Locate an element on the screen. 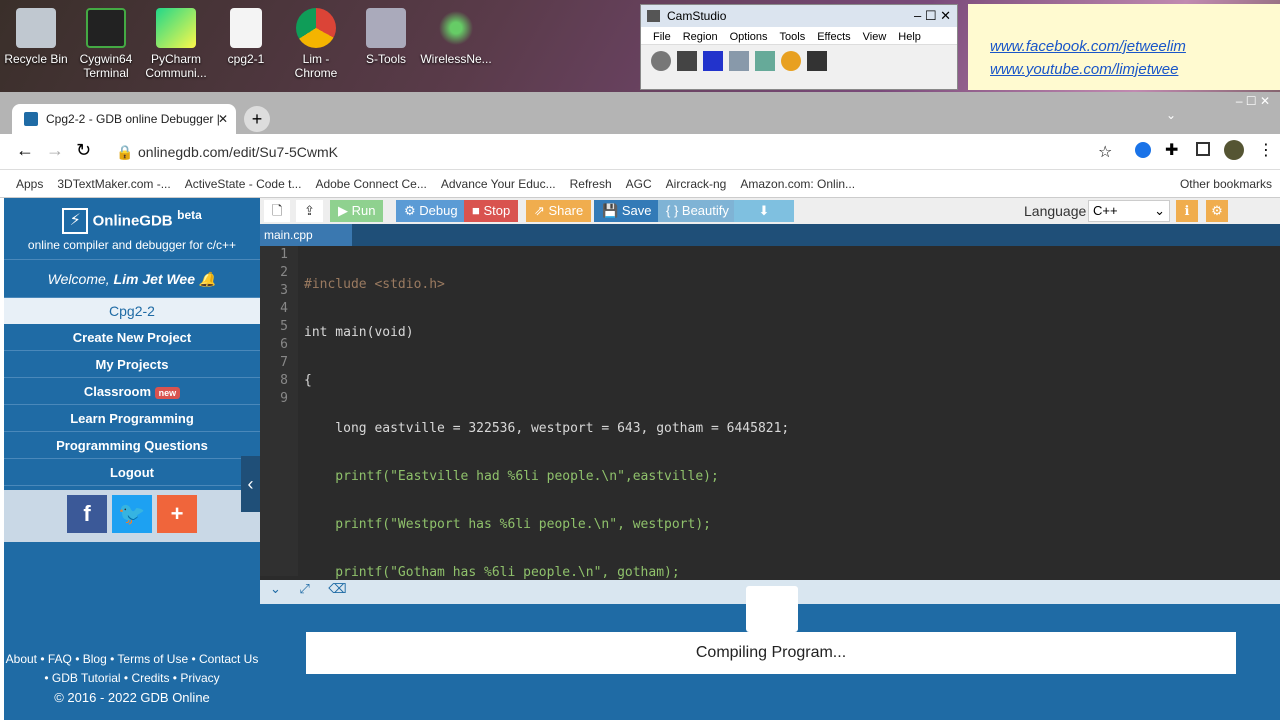 Image resolution: width=1280 pixels, height=720 pixels. region-icon is located at coordinates (739, 61).